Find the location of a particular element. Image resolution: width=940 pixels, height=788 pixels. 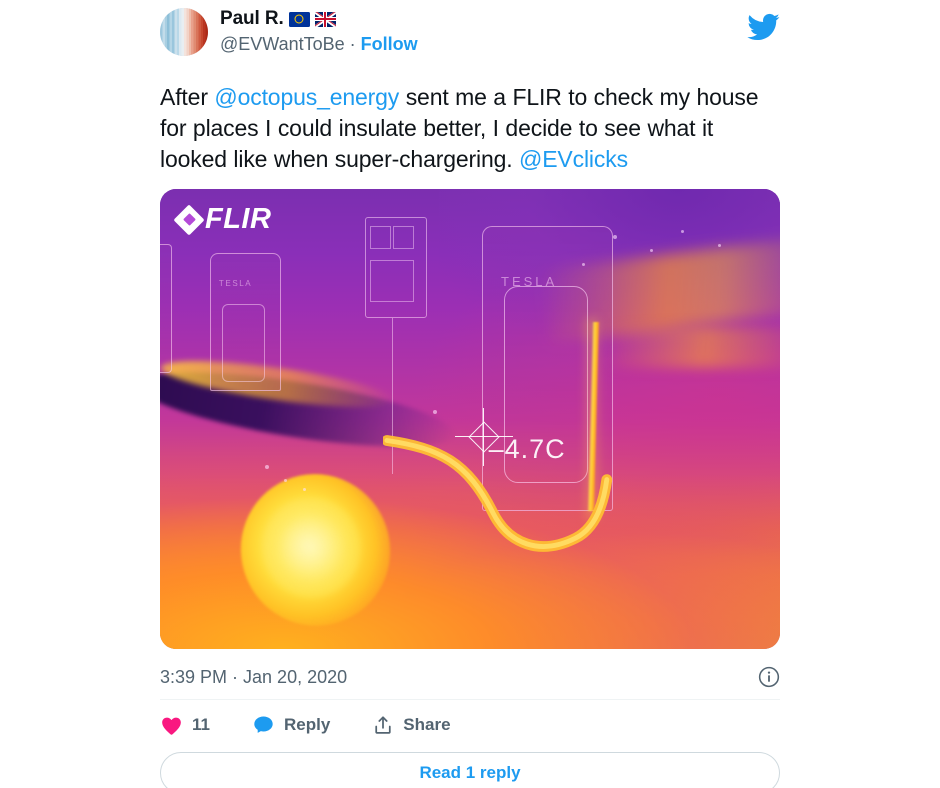

warming-stripes-graphic is located at coordinates (184, 32).